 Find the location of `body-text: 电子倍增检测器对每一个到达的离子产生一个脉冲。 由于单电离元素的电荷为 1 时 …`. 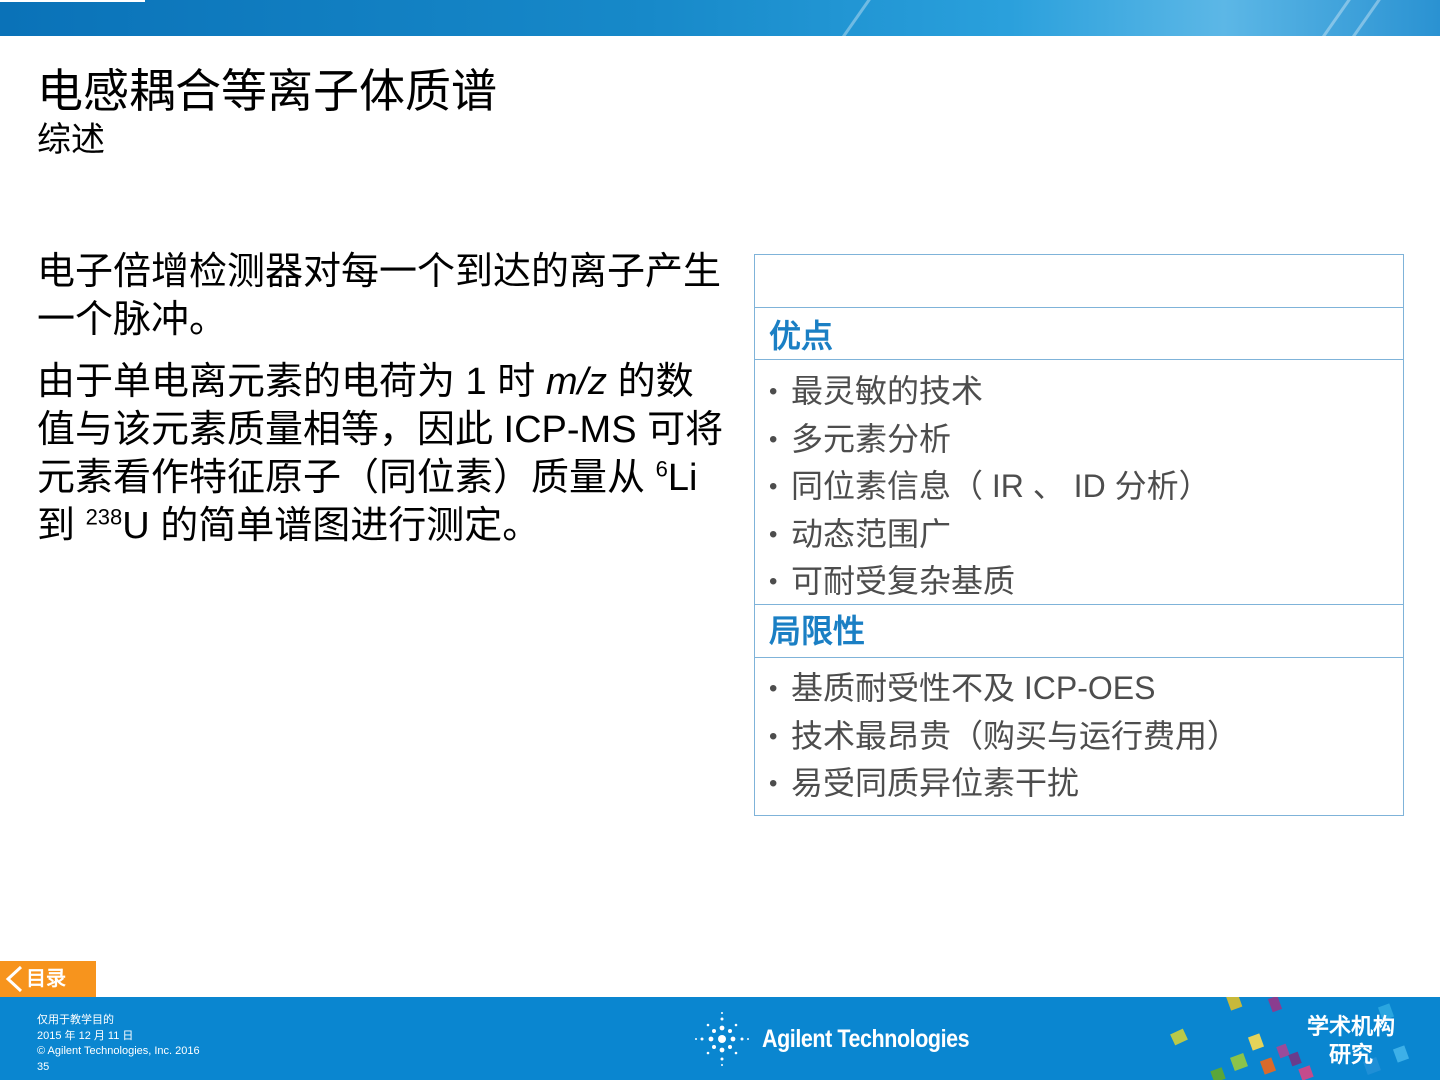

body-text: 电子倍增检测器对每一个到达的离子产生一个脉冲。 由于单电离元素的电荷为 1 时 … is located at coordinates (382, 406).